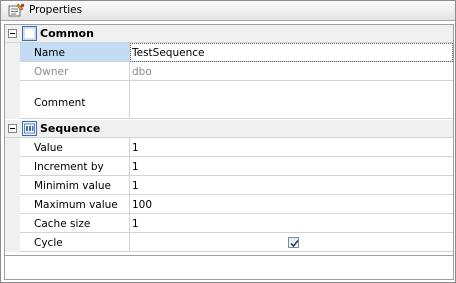  What do you see at coordinates (228, 11) in the screenshot?
I see `properties-titlebar: Properties` at bounding box center [228, 11].